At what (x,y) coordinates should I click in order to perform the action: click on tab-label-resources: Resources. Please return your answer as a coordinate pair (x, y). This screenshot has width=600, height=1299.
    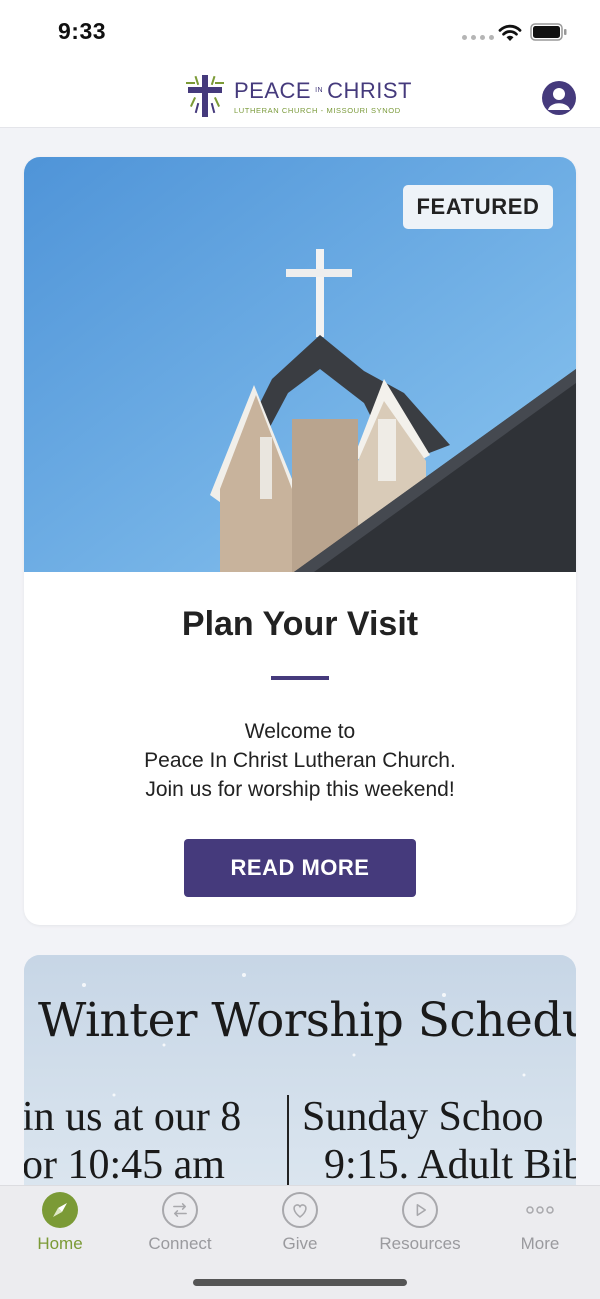
    Looking at the image, I should click on (420, 1243).